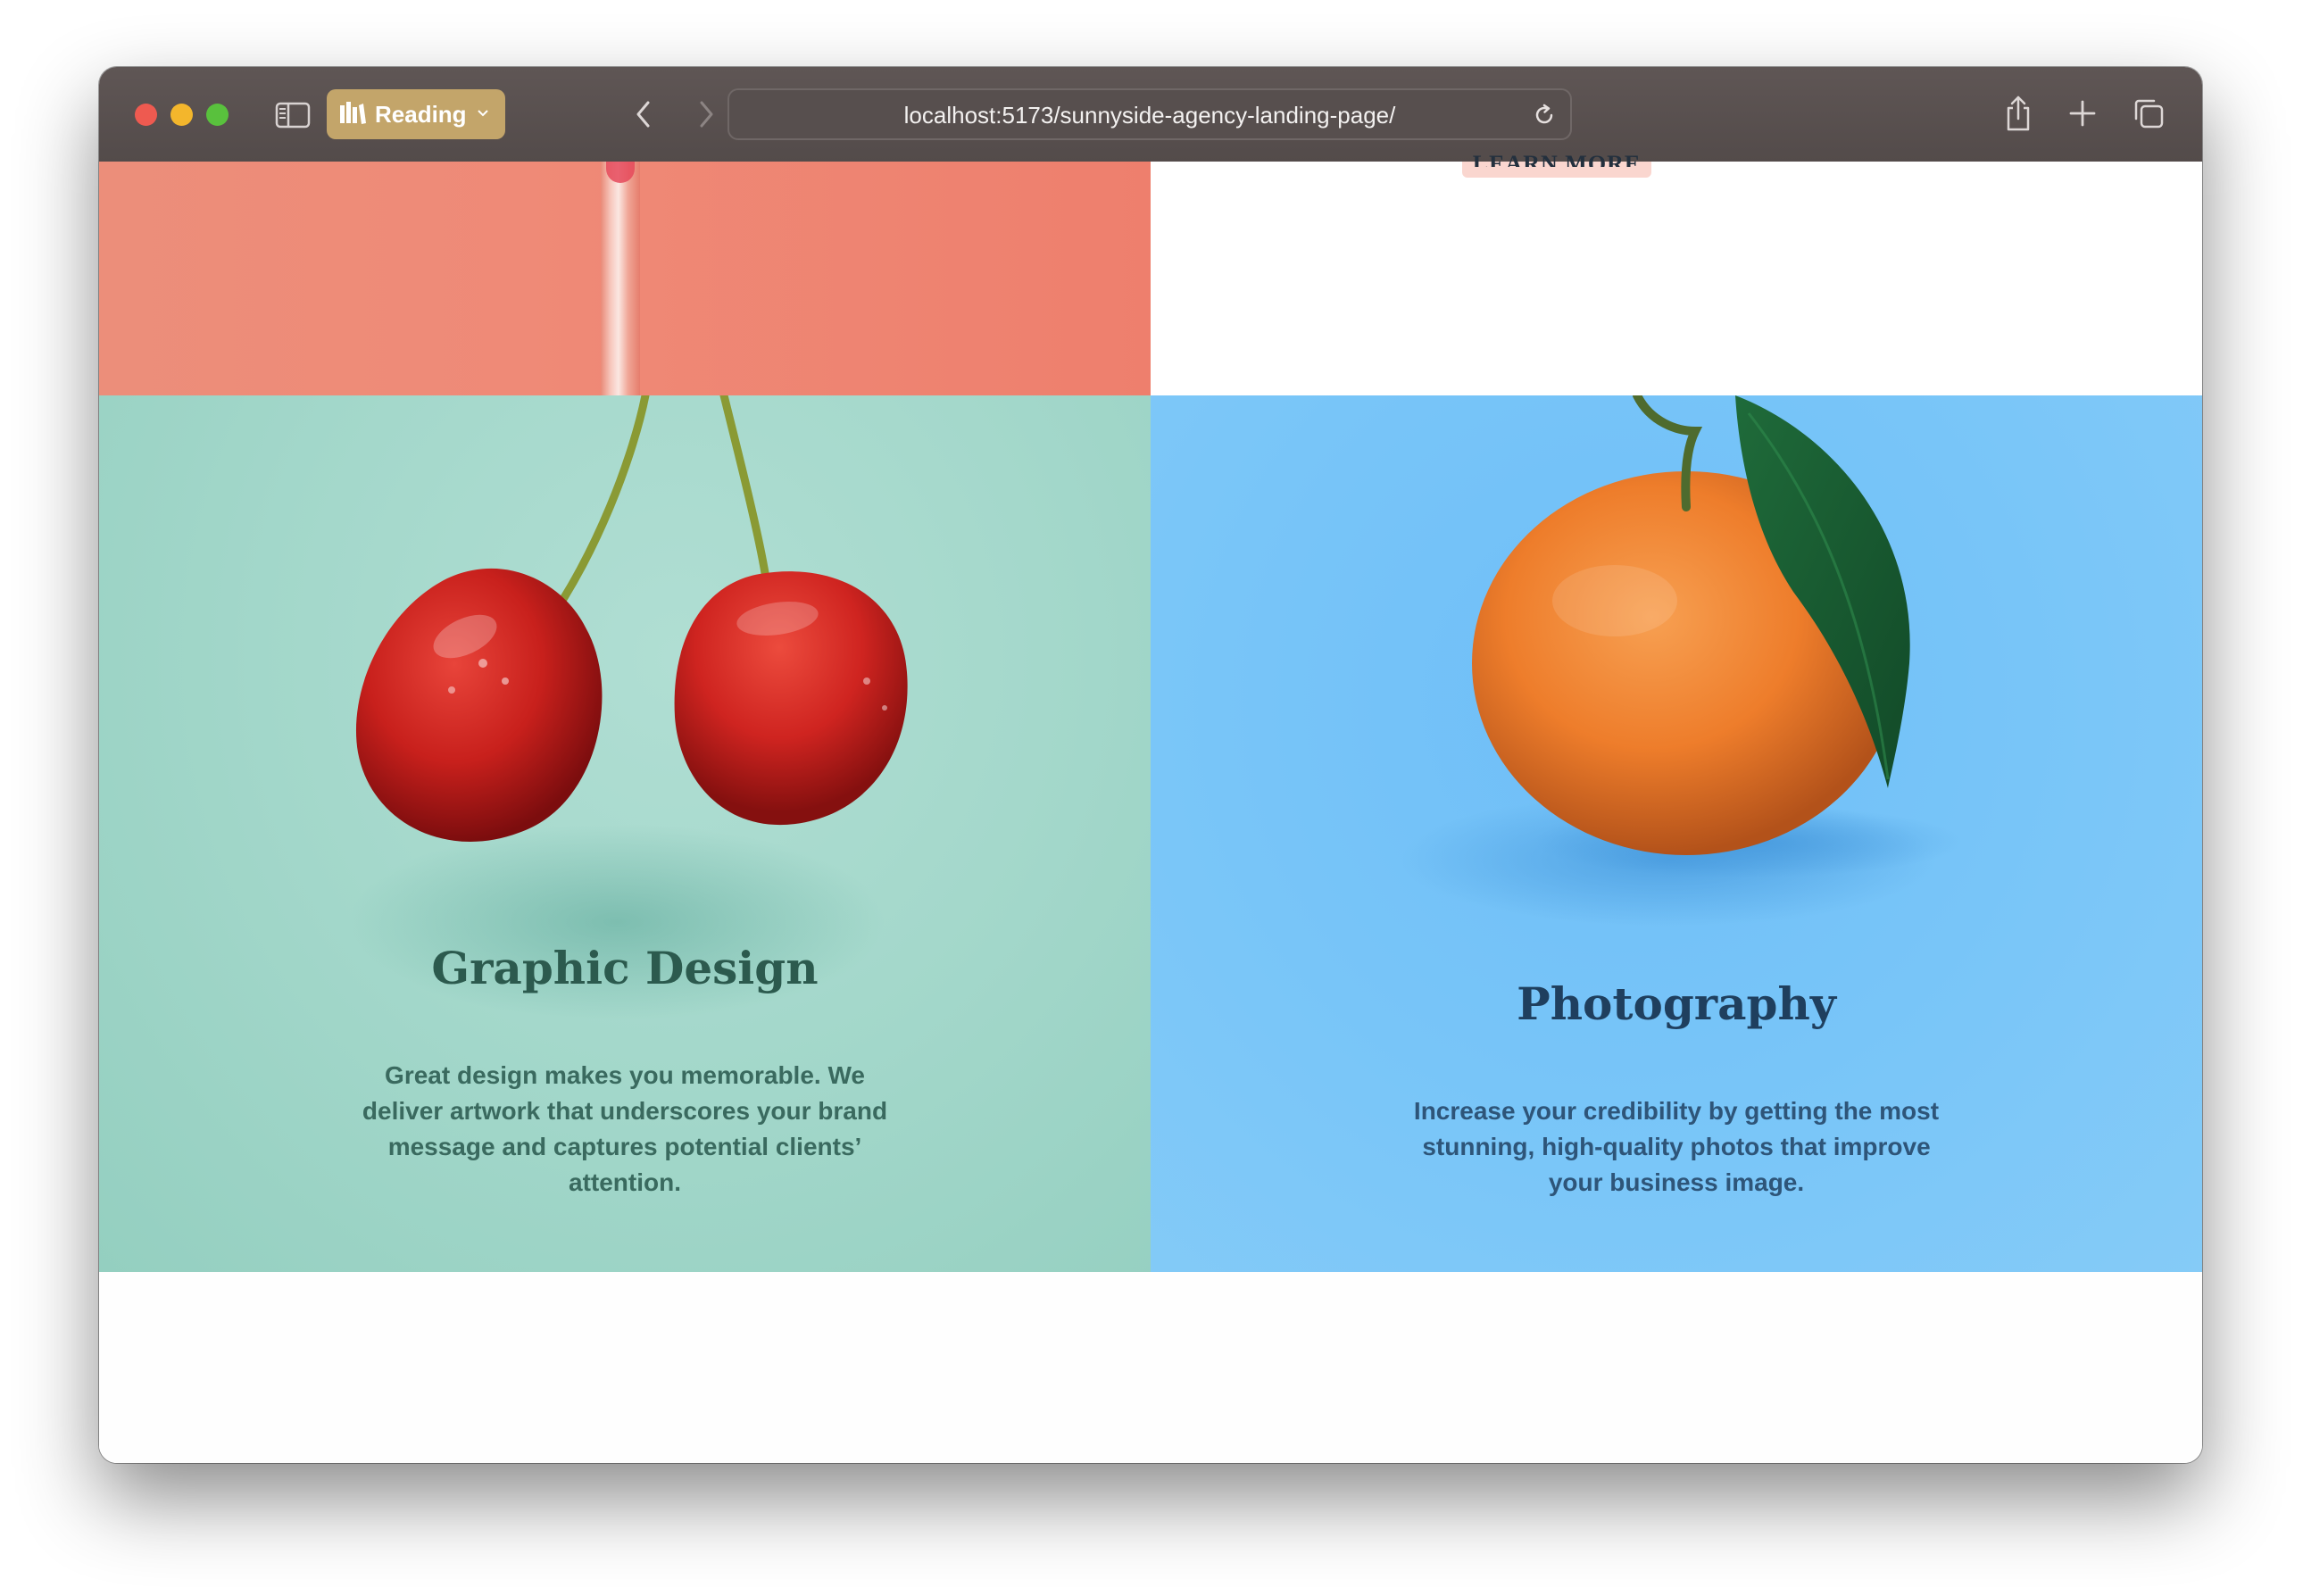 This screenshot has height=1596, width=2303. Describe the element at coordinates (1676, 278) in the screenshot. I see `learn-more-panel` at that location.